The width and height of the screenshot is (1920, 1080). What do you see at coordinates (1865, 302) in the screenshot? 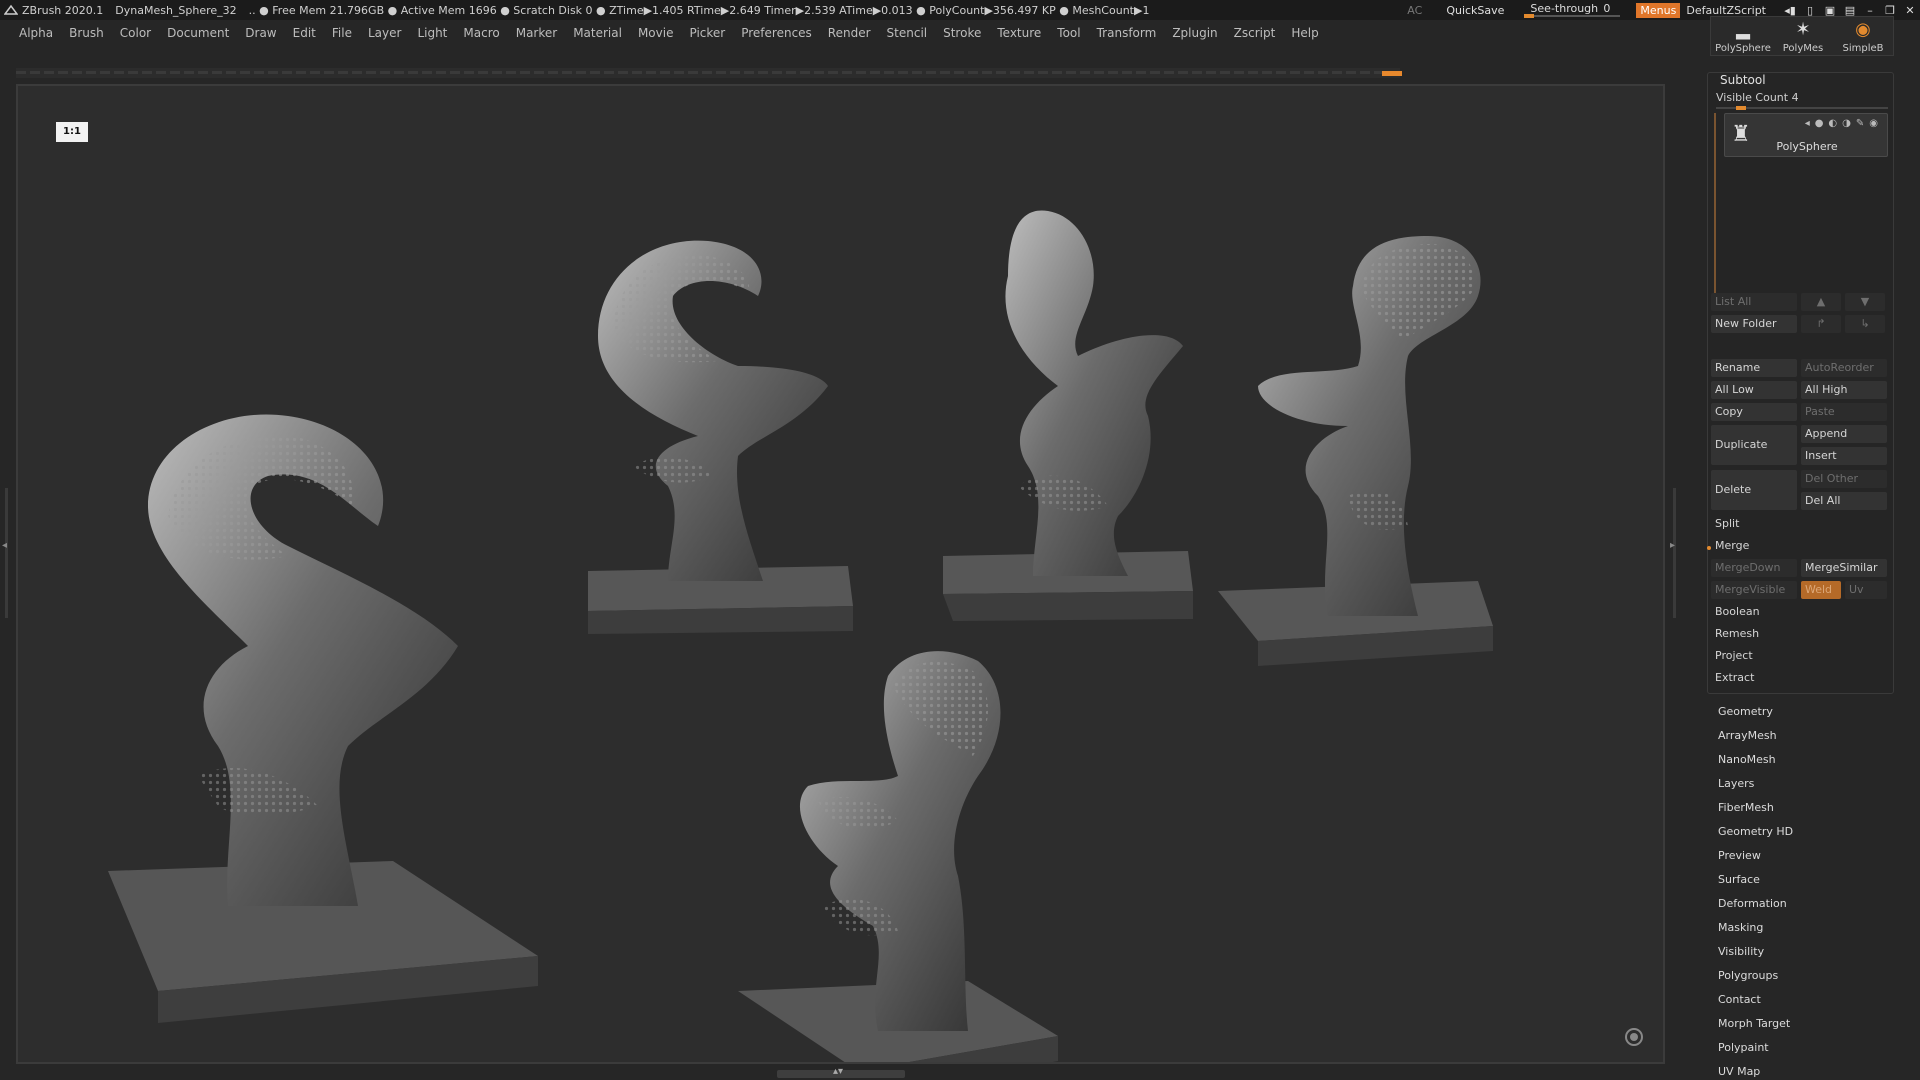
I see `move-down-icon: ▼` at bounding box center [1865, 302].